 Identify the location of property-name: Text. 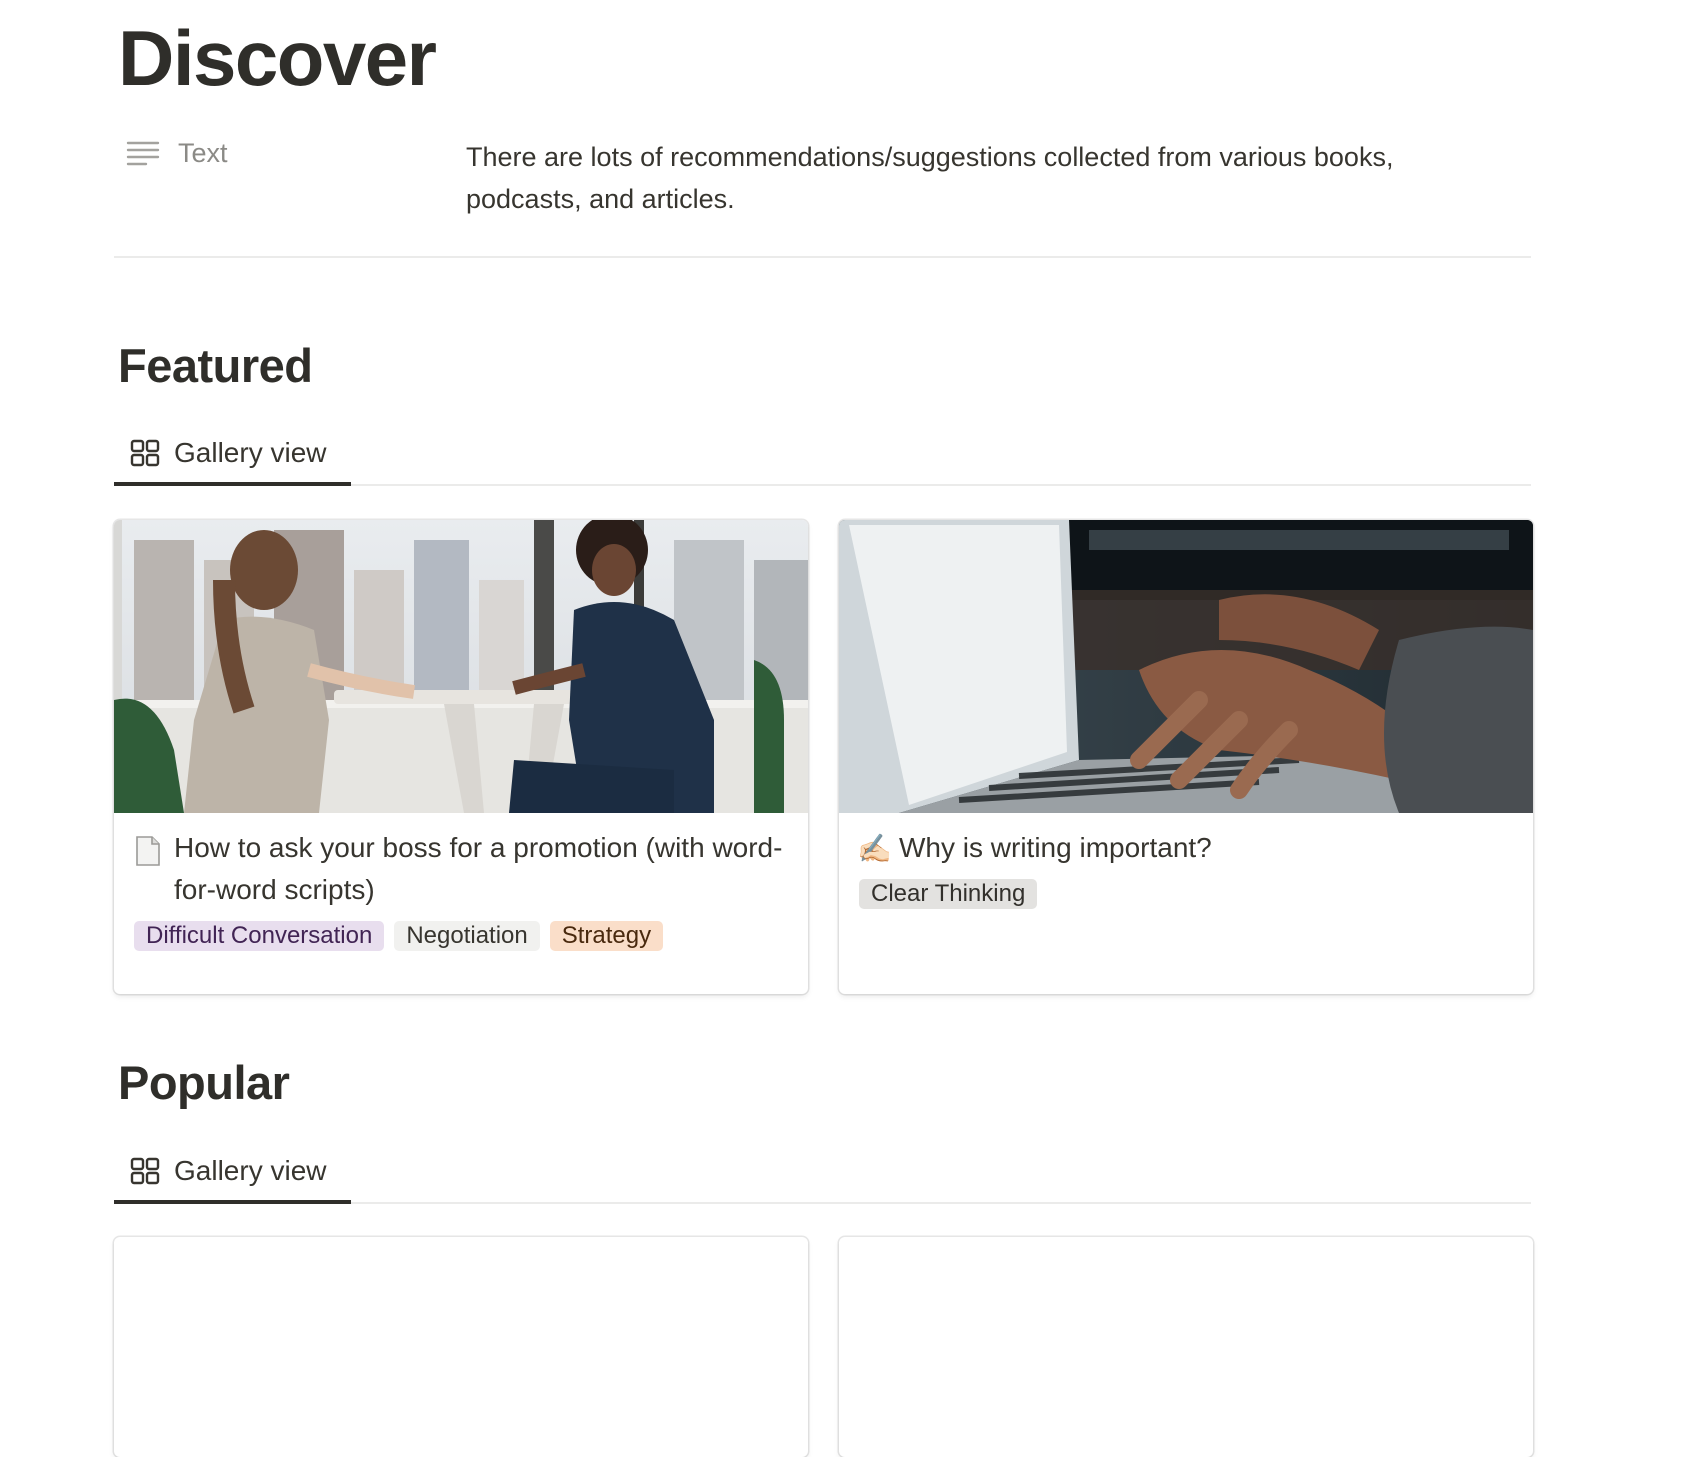
(177, 153).